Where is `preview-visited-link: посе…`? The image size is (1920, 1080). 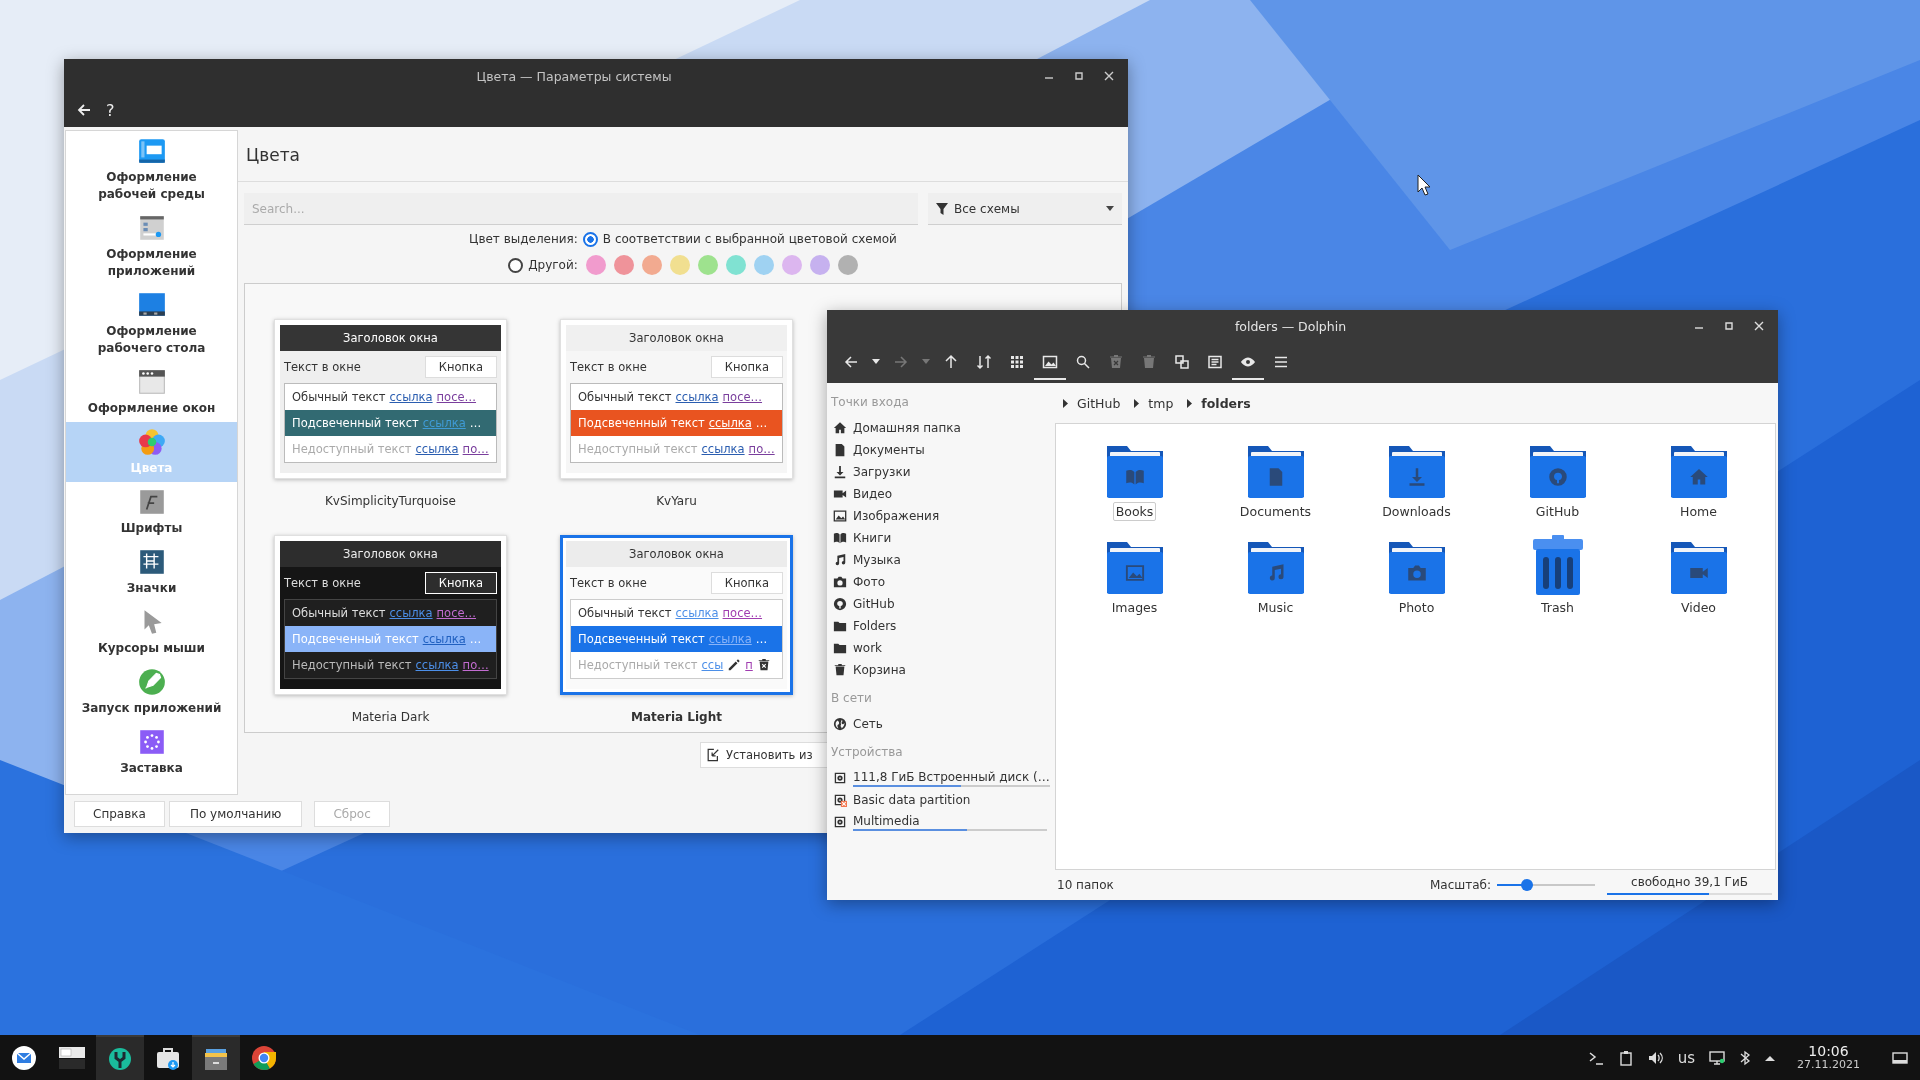 preview-visited-link: посе… is located at coordinates (742, 397).